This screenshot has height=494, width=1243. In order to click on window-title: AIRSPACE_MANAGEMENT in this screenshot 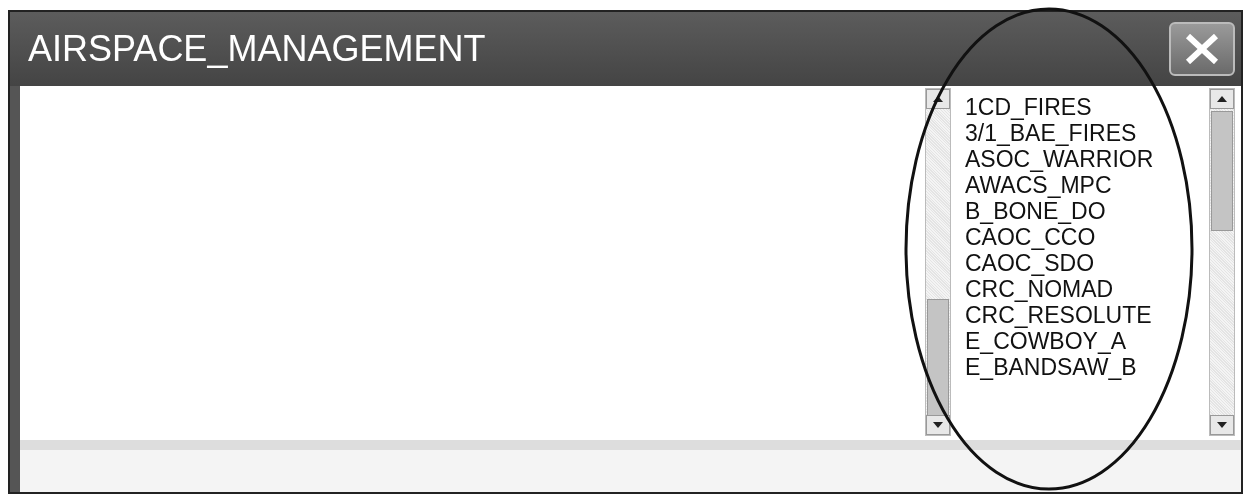, I will do `click(257, 49)`.